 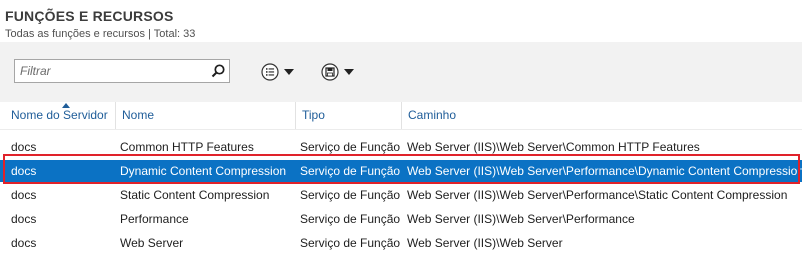 I want to click on cell-path: Web Server (IIS)\Web Server\Performance, so click(x=521, y=219).